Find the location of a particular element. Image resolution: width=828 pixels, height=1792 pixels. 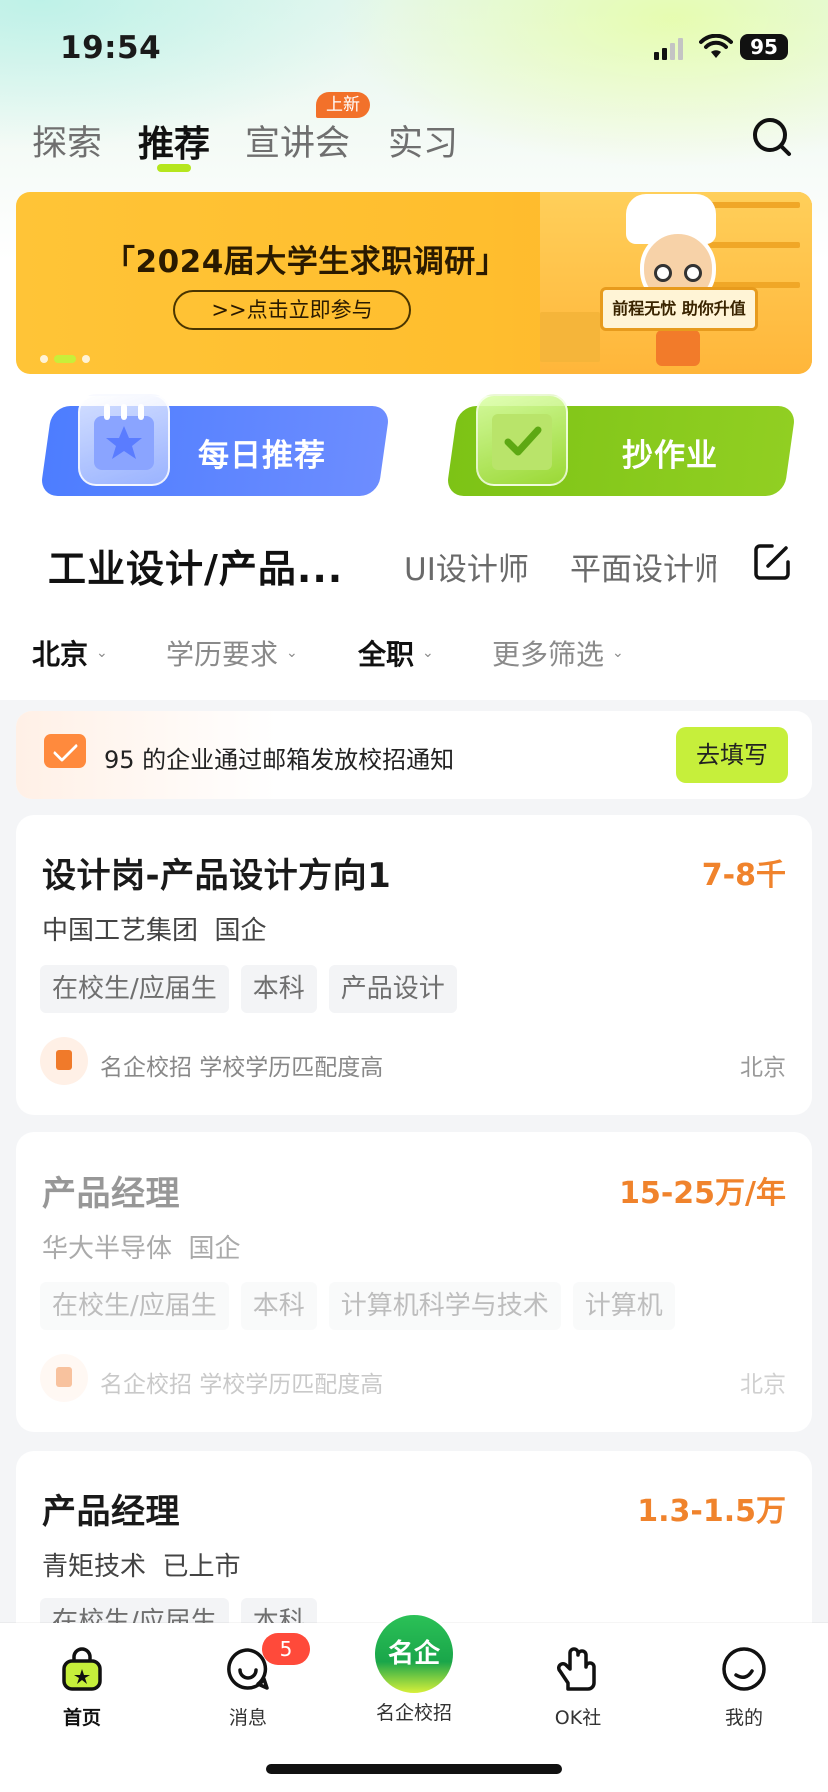

cellular-signal-icon is located at coordinates (668, 49).